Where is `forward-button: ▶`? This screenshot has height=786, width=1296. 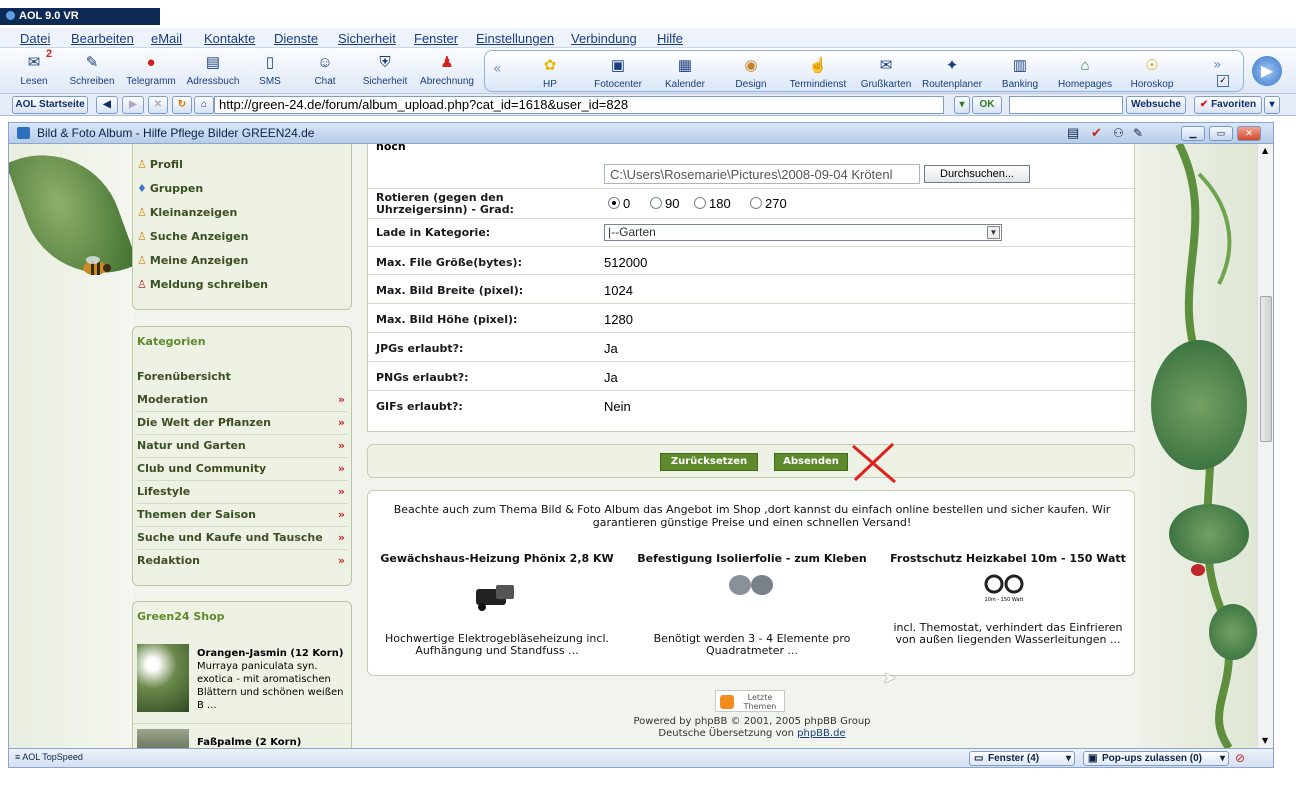
forward-button: ▶ is located at coordinates (133, 105).